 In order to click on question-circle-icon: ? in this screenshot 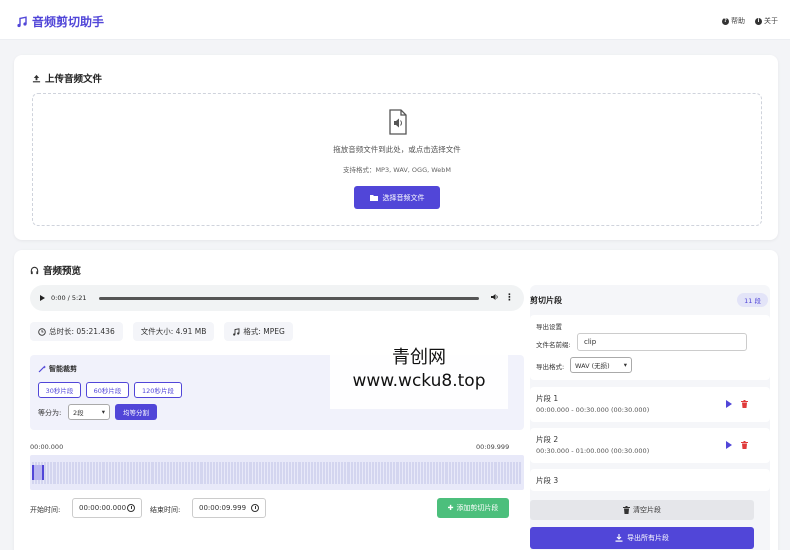, I will do `click(725, 21)`.